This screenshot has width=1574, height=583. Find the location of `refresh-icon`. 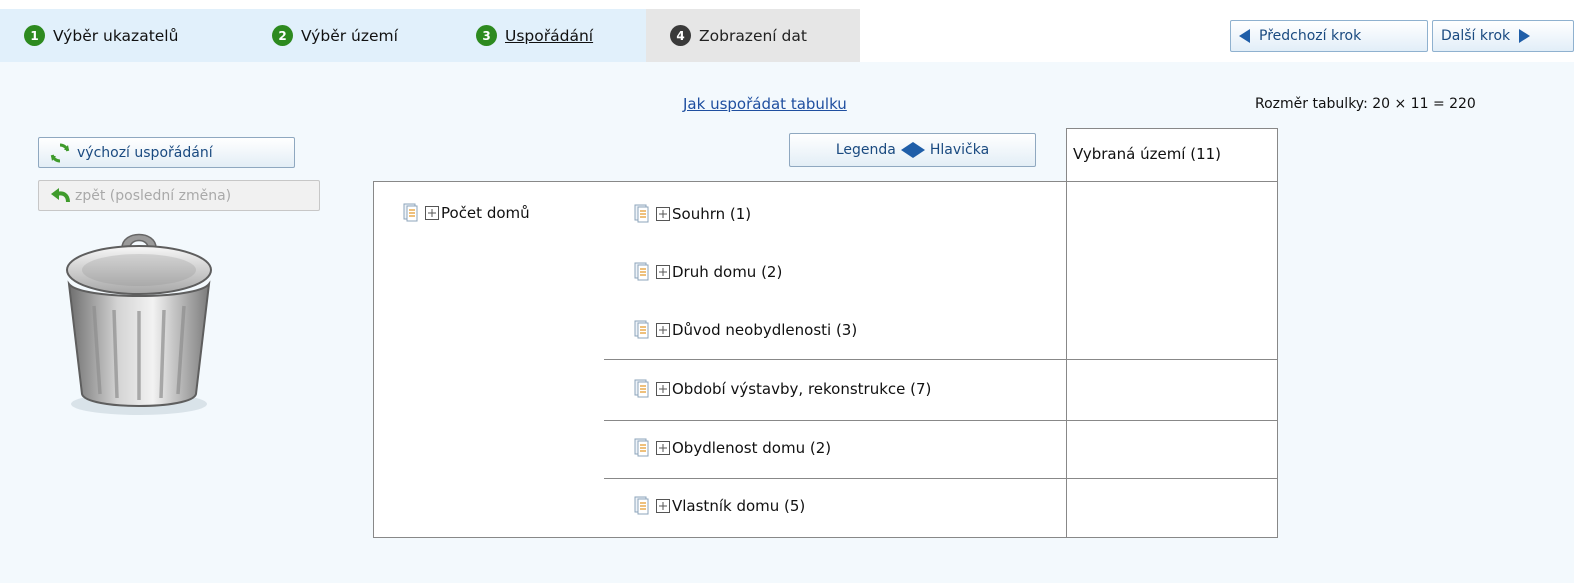

refresh-icon is located at coordinates (60, 152).